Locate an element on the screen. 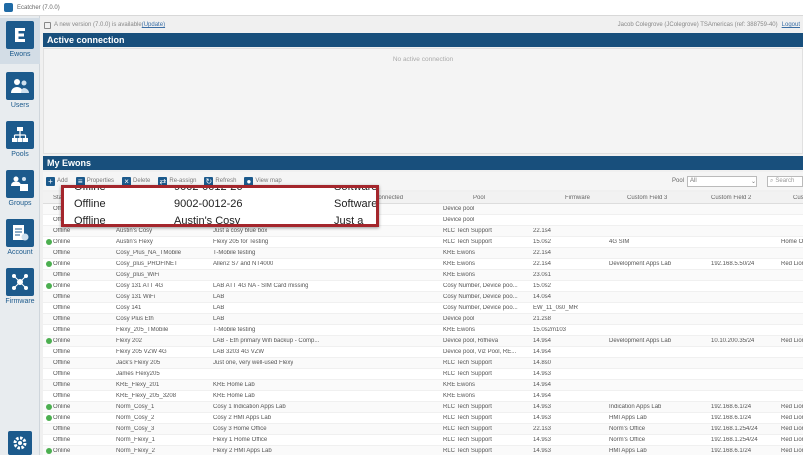 This screenshot has width=803, height=455. table-cell: LAB ATT 4G NA - SIM Card missing is located at coordinates (261, 286).